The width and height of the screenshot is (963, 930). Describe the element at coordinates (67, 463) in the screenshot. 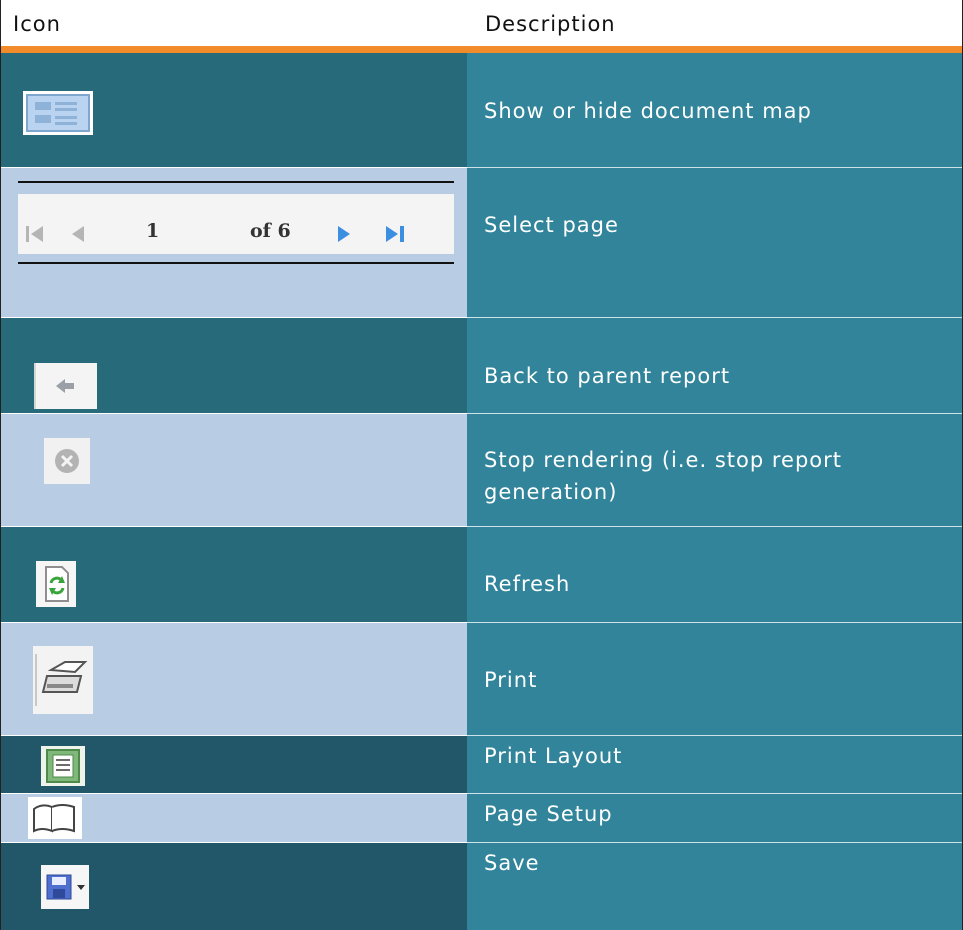

I see `stop-icon` at that location.